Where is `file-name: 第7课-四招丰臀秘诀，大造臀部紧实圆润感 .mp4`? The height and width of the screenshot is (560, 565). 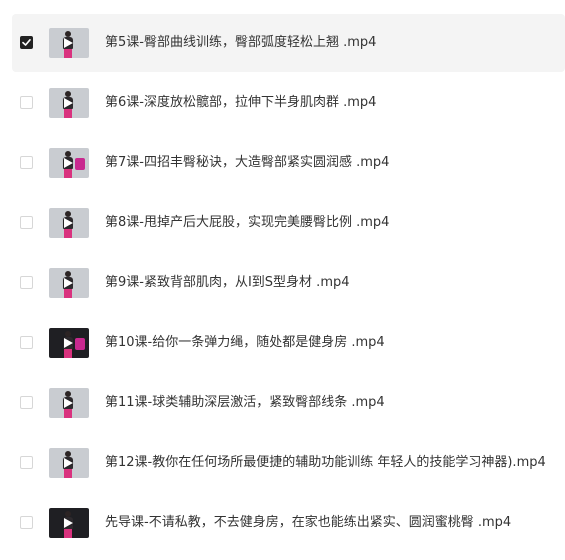
file-name: 第7课-四招丰臀秘诀，大造臀部紧实圆润感 .mp4 is located at coordinates (247, 163).